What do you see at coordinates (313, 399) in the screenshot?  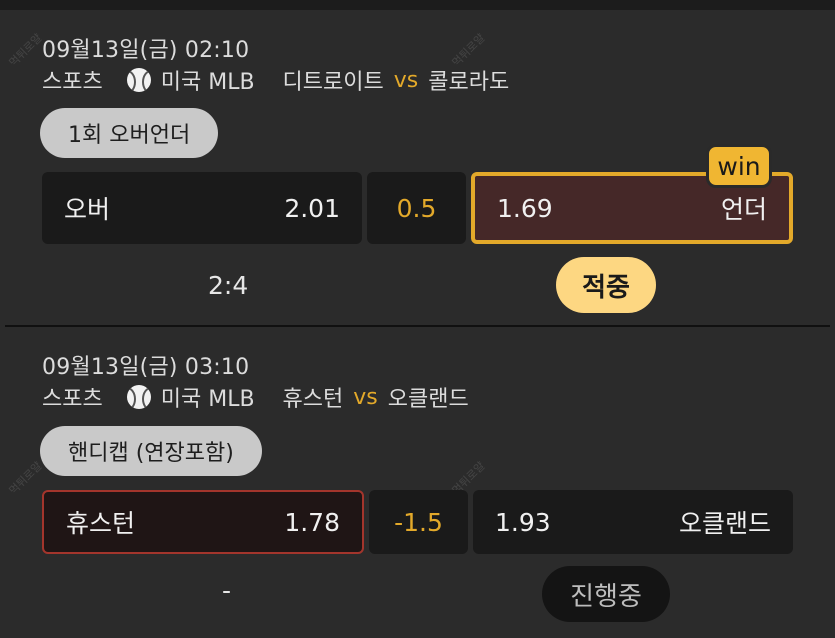 I see `home-team: 휴스턴` at bounding box center [313, 399].